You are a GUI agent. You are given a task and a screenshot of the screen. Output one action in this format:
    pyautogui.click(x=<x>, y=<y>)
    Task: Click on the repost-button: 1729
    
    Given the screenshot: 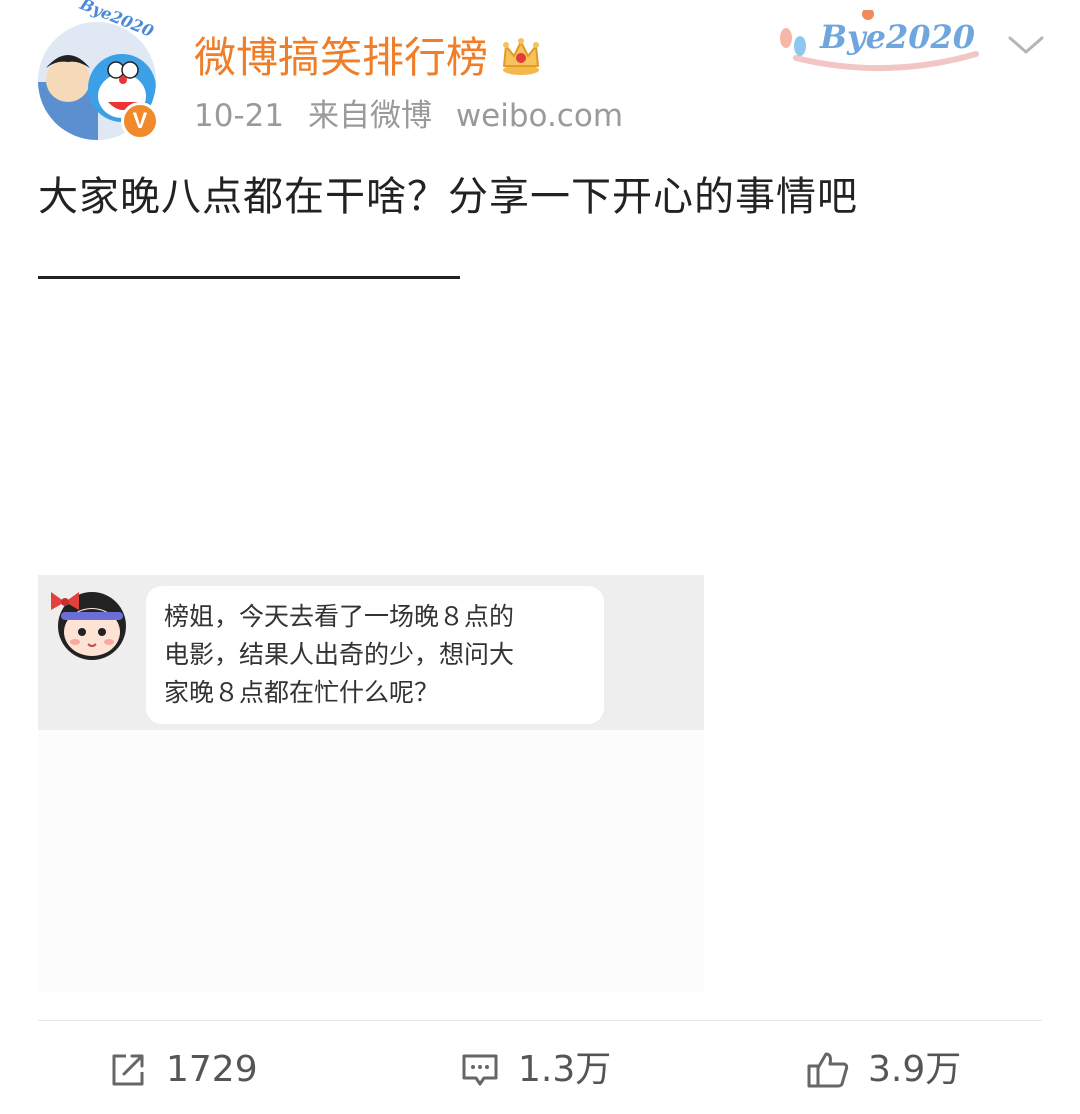 What is the action you would take?
    pyautogui.click(x=183, y=1070)
    